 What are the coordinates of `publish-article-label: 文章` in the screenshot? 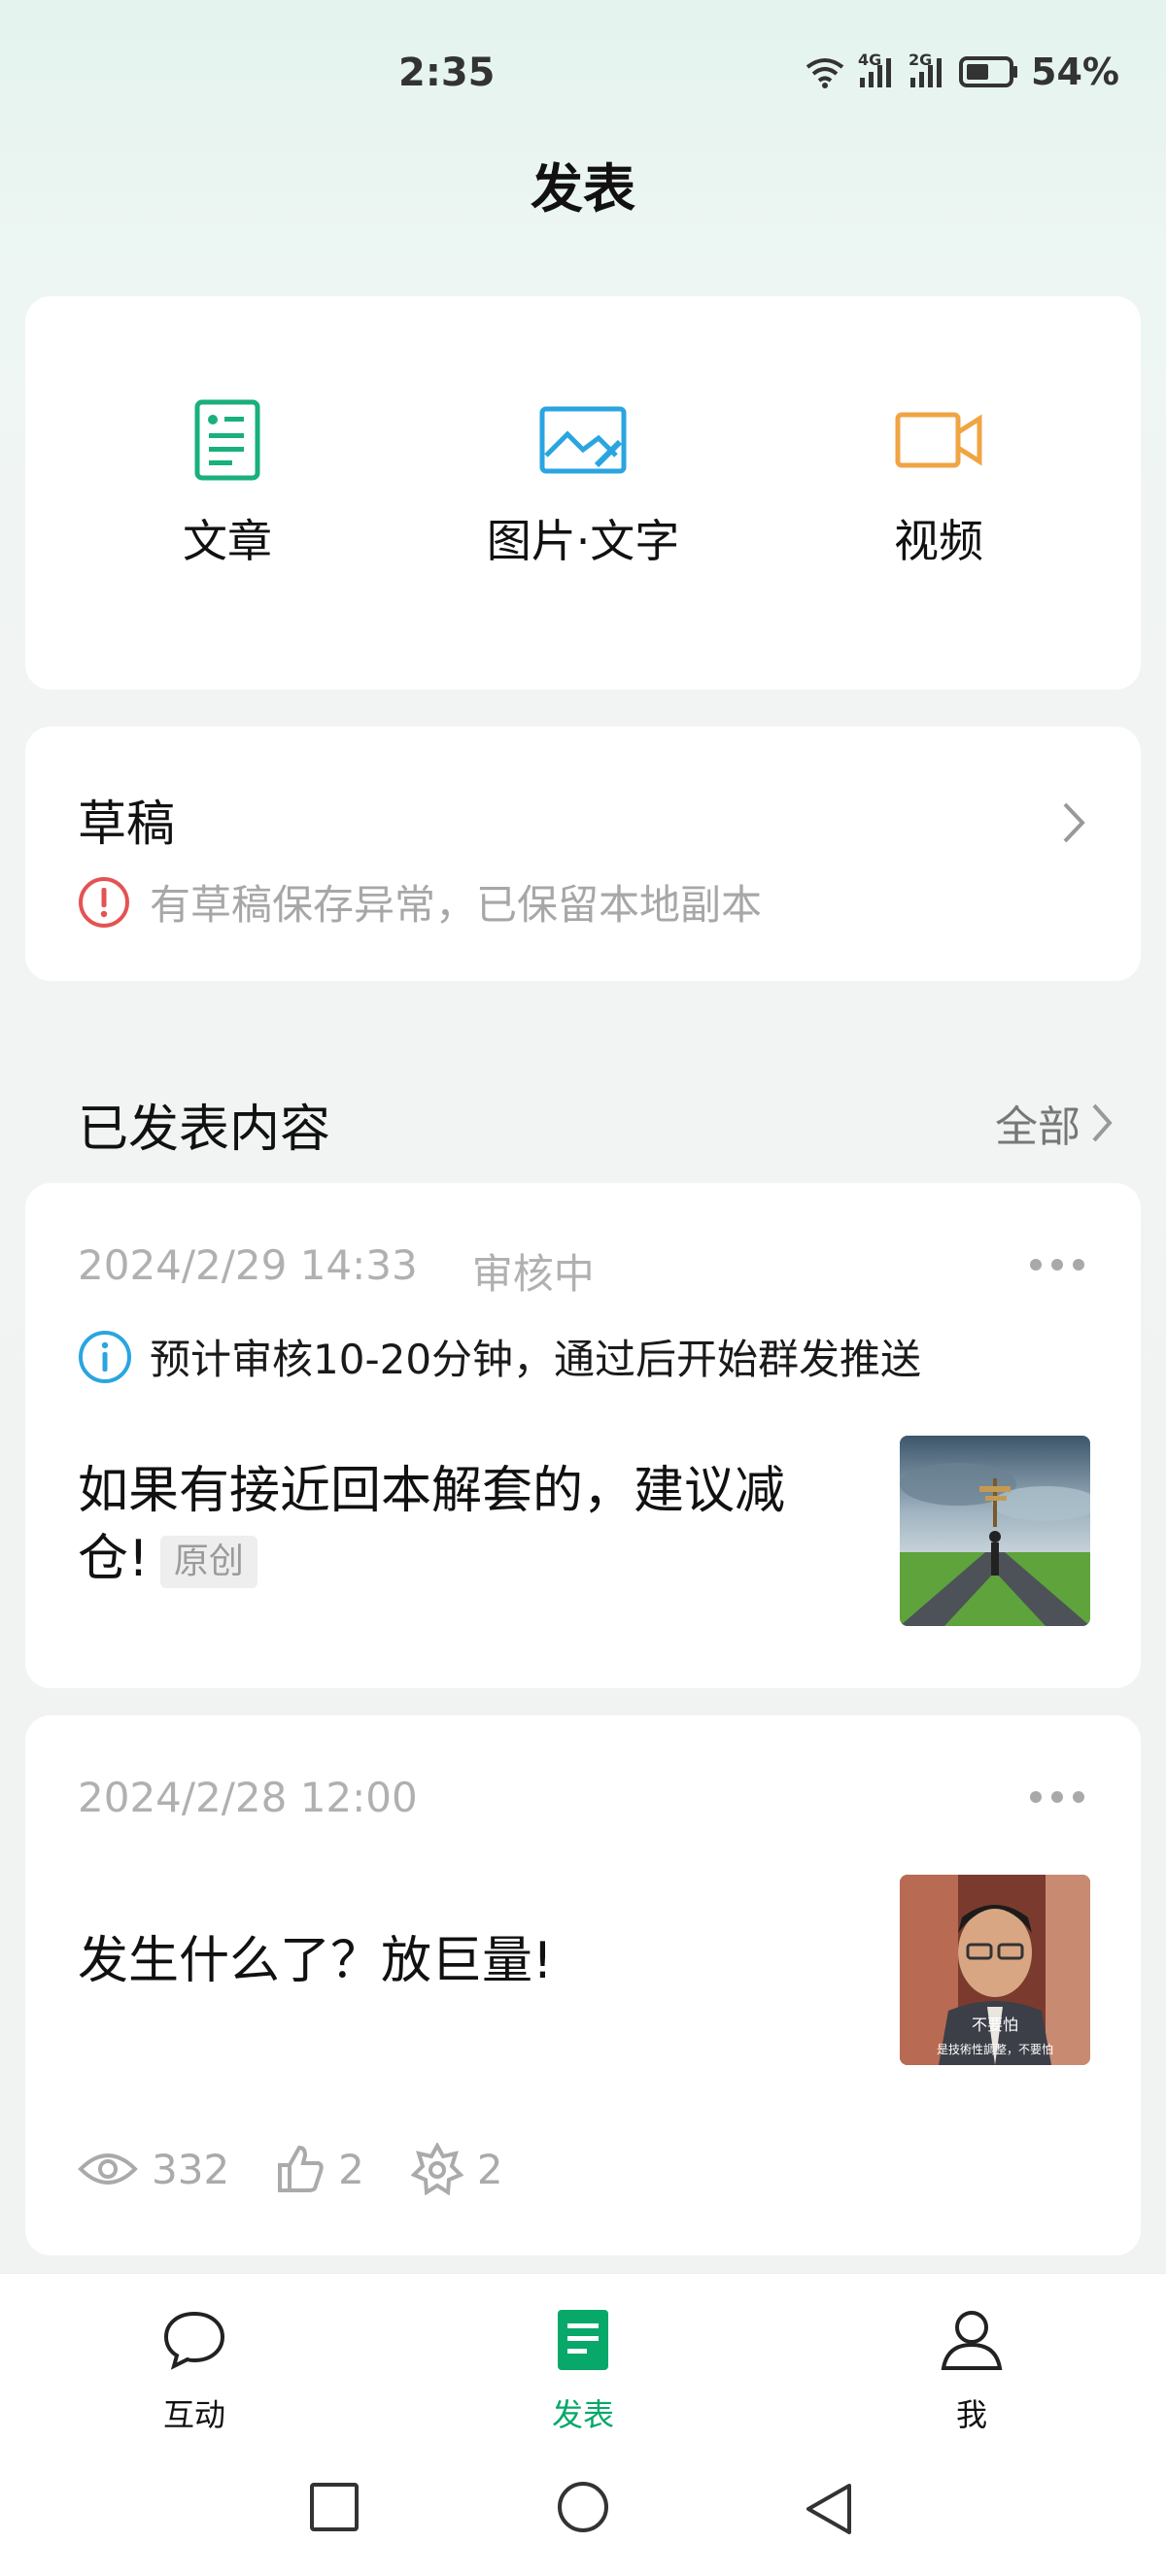 It's located at (227, 541).